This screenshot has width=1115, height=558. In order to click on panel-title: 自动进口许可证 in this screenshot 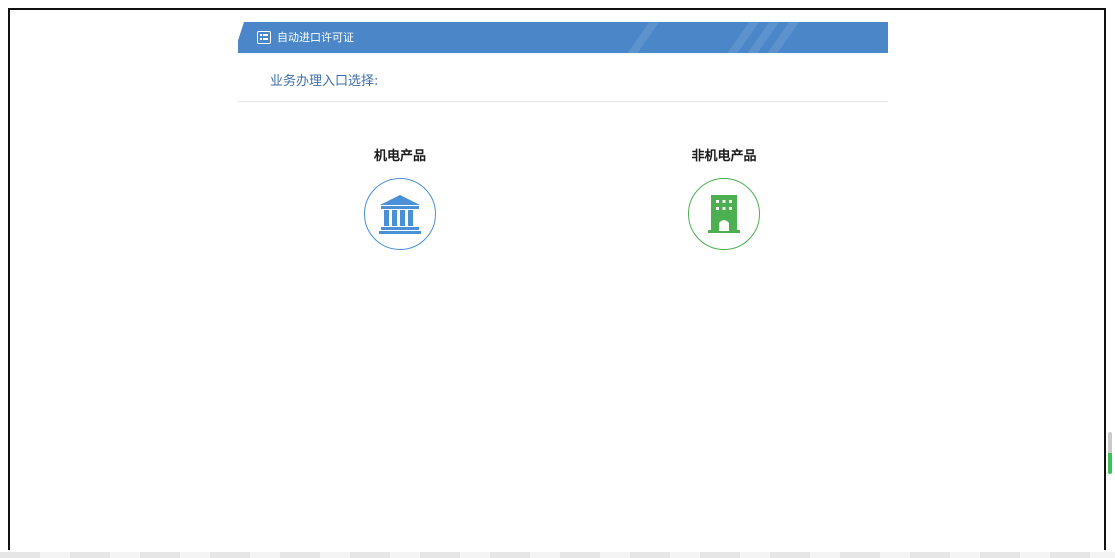, I will do `click(315, 37)`.